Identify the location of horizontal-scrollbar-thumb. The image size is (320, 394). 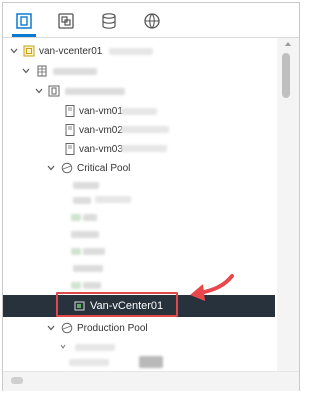
(17, 380).